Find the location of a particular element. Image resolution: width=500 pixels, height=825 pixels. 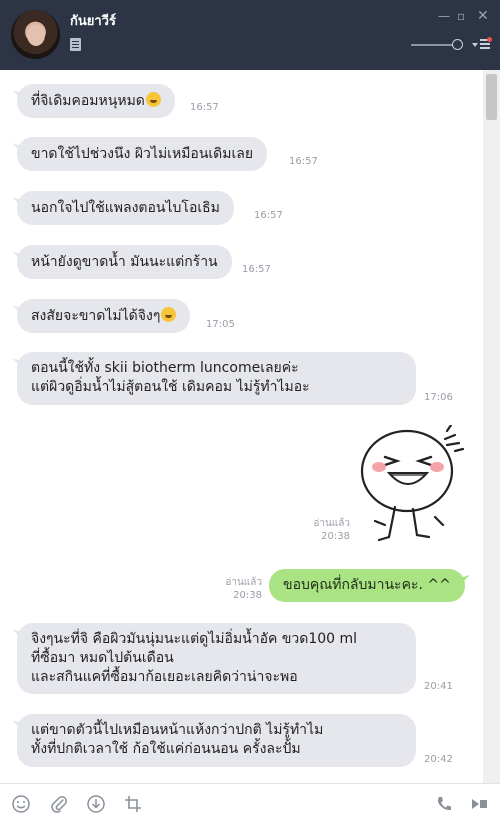

message-bubble: หน้ายังดูขาดน้ำ มันนะแต่กร้าน is located at coordinates (124, 262).